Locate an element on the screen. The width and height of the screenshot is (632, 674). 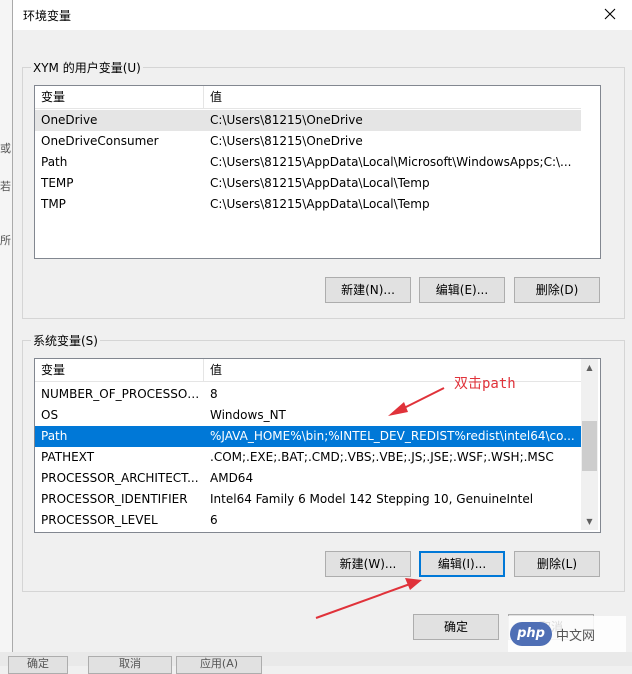
scroll-down-arrow-icon: ▼ is located at coordinates (589, 521).